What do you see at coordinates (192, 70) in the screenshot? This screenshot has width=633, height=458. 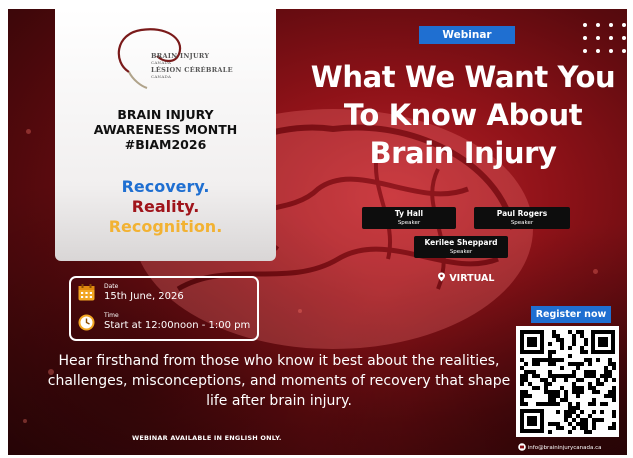 I see `logo-text-fr: LÉSION CÉRÉBRALE` at bounding box center [192, 70].